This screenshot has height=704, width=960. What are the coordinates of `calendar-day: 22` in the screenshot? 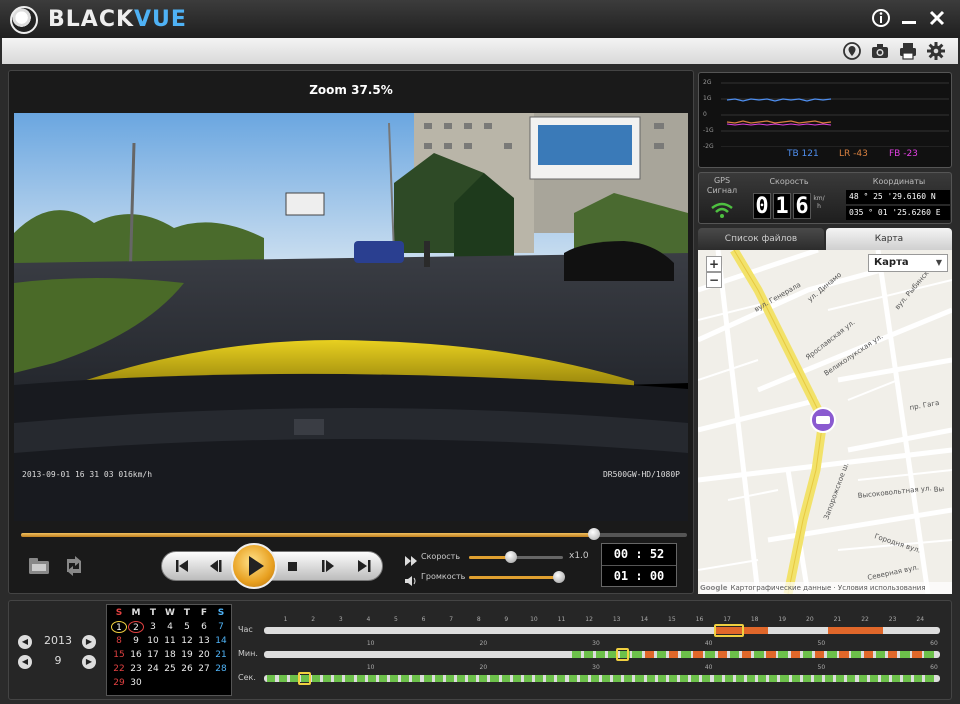 It's located at (119, 669).